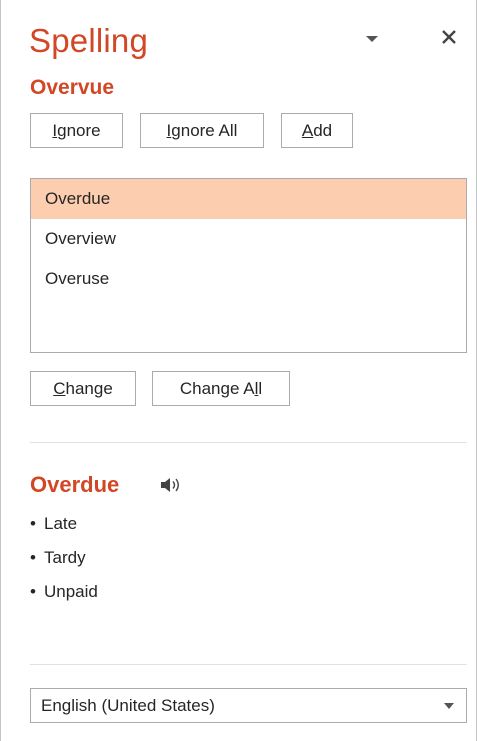 This screenshot has width=477, height=741. I want to click on pronounce-button, so click(171, 485).